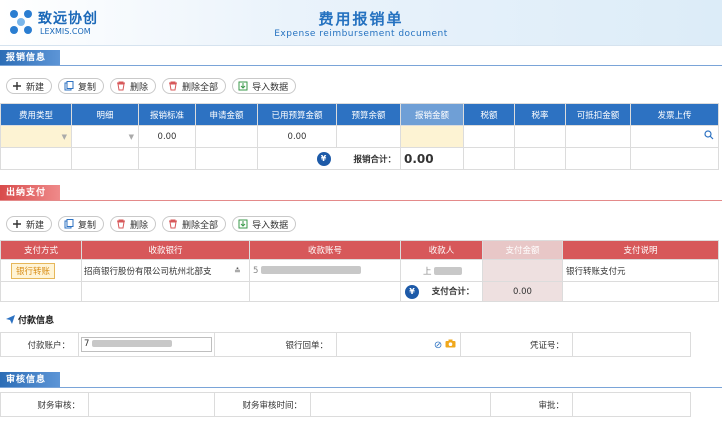 This screenshot has height=433, width=722. I want to click on pay-account-input: 7, so click(146, 344).